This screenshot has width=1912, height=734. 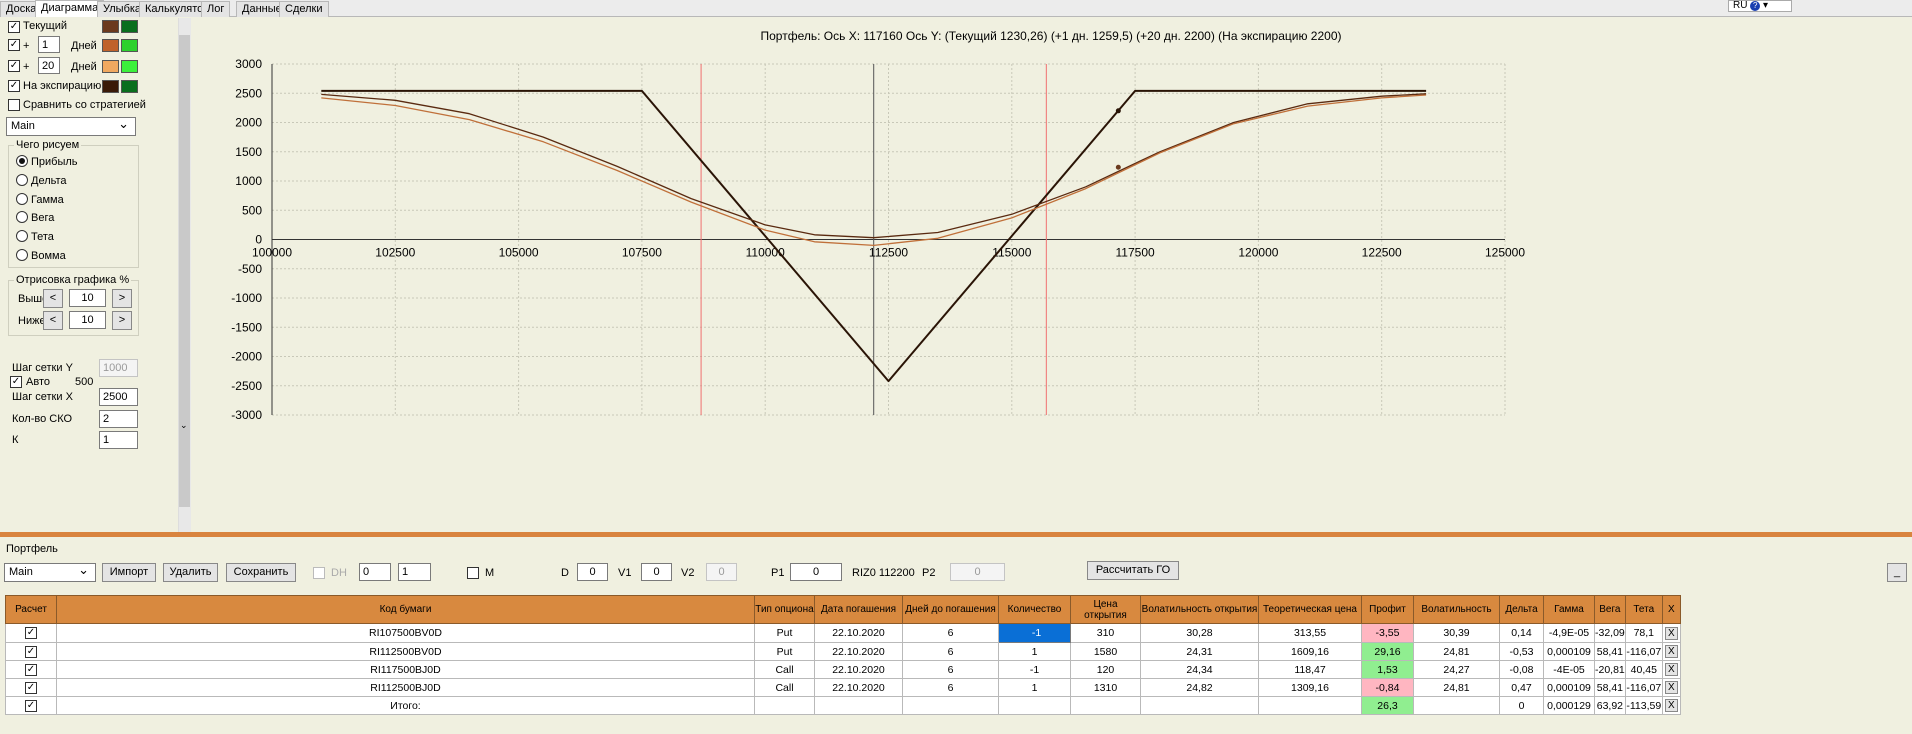 What do you see at coordinates (1105, 609) in the screenshot?
I see `column-header: Цена открытия` at bounding box center [1105, 609].